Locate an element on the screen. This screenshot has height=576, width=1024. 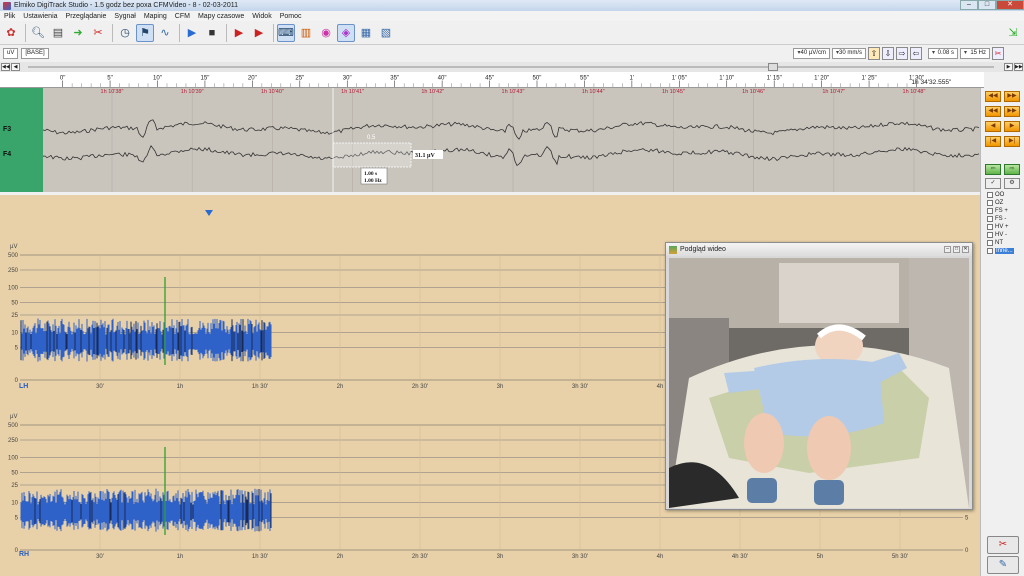
record-end-icon: ▶ is located at coordinates (259, 33).